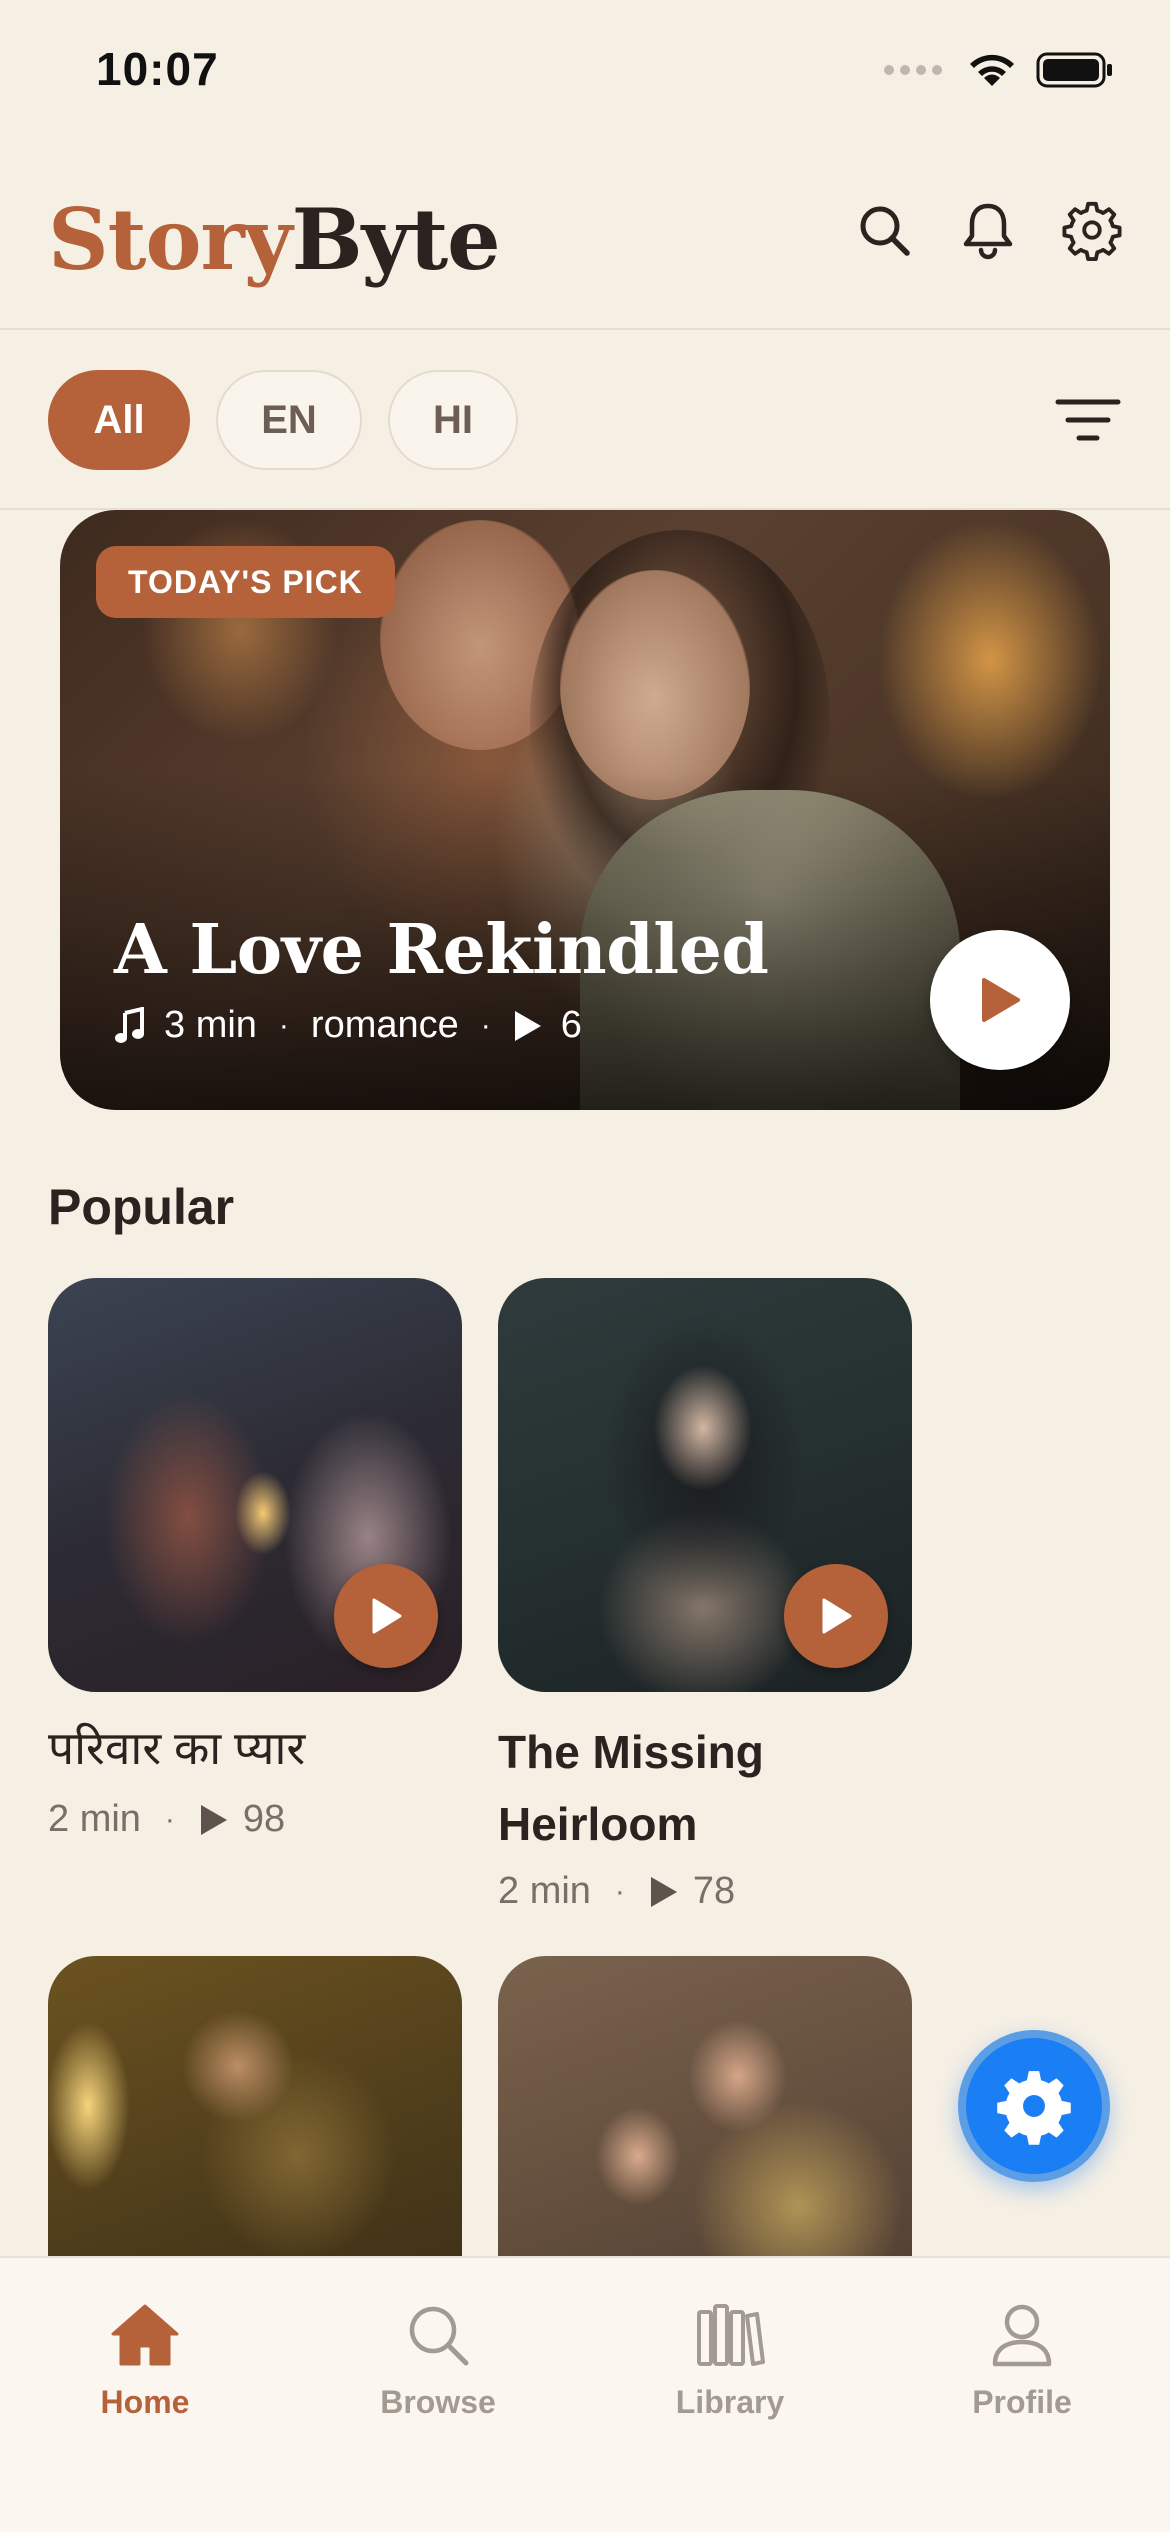 This screenshot has height=2532, width=1170. I want to click on profile-icon, so click(1022, 2335).